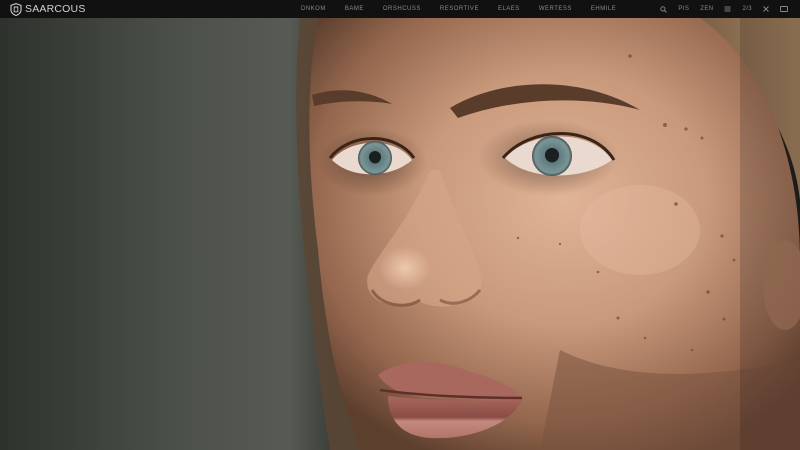 The image size is (800, 450). What do you see at coordinates (405, 268) in the screenshot?
I see `nose-highlight` at bounding box center [405, 268].